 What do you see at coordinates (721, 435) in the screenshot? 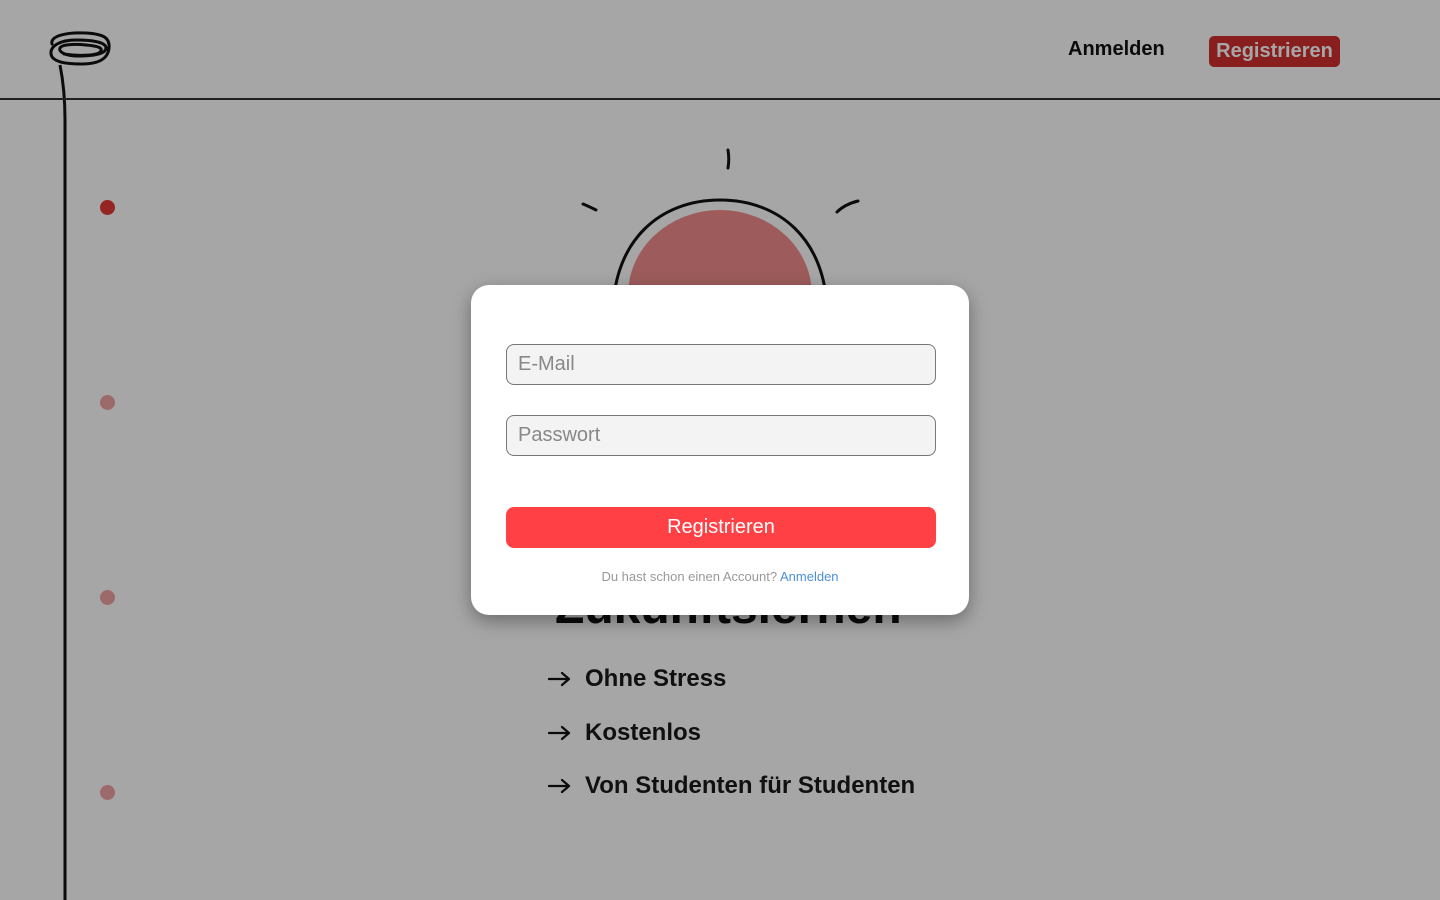
I see `password-field` at bounding box center [721, 435].